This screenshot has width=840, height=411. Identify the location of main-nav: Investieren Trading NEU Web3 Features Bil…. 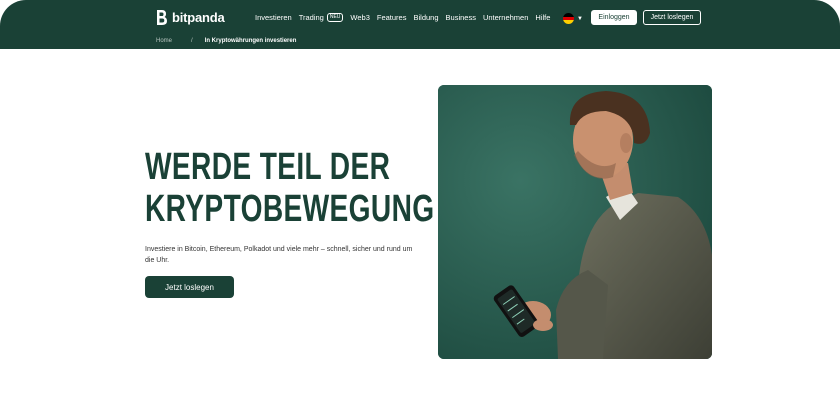
(406, 17).